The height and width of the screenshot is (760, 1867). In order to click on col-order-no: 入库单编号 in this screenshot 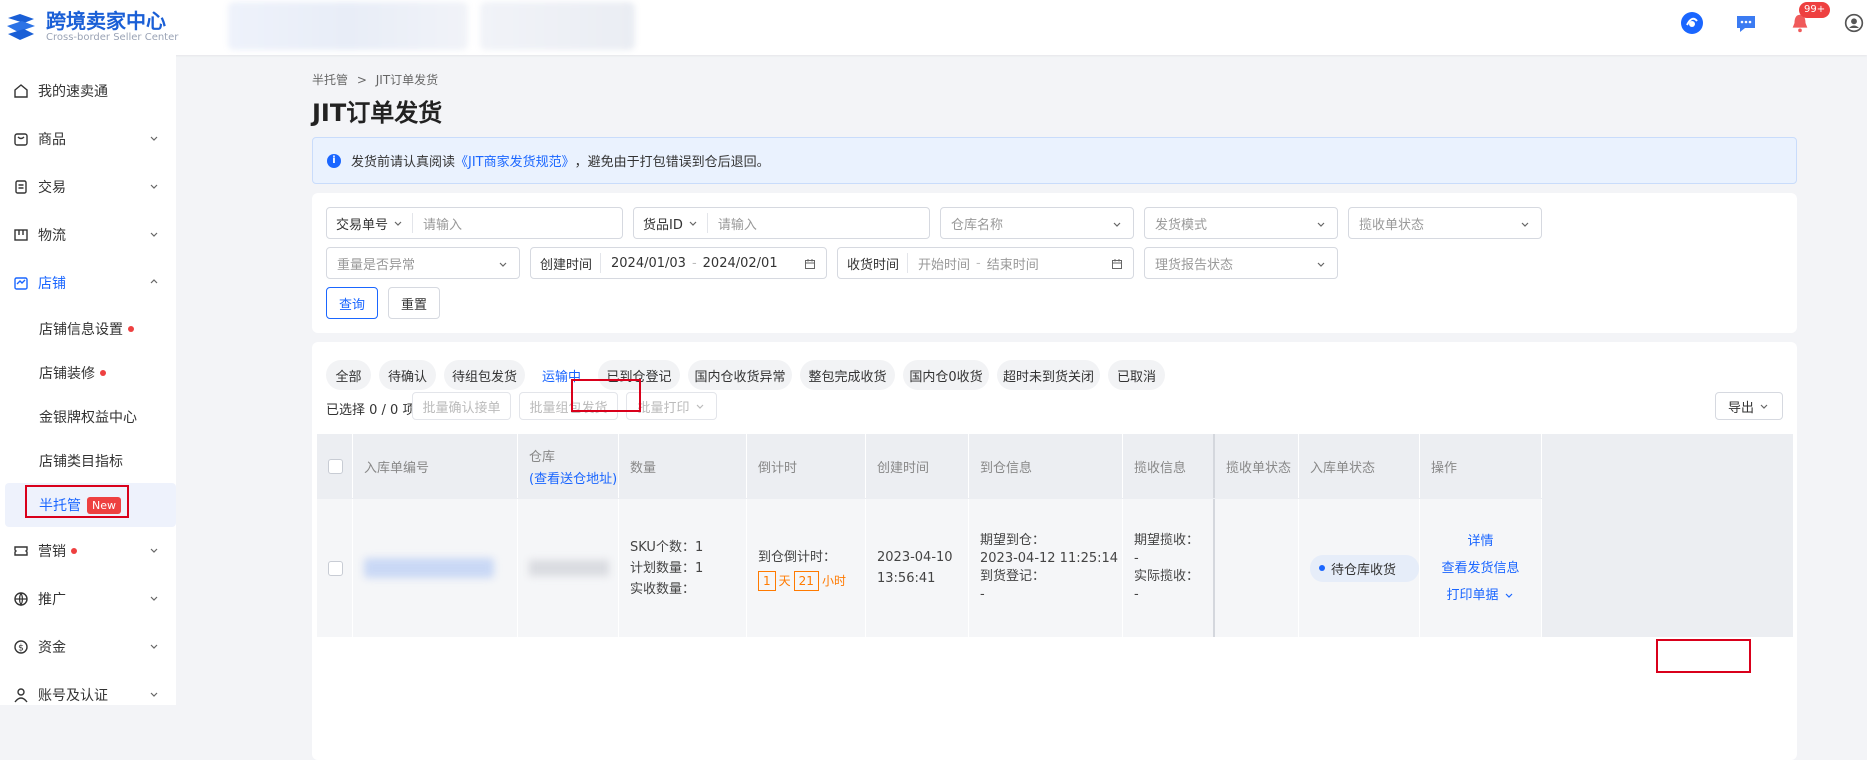, I will do `click(435, 466)`.